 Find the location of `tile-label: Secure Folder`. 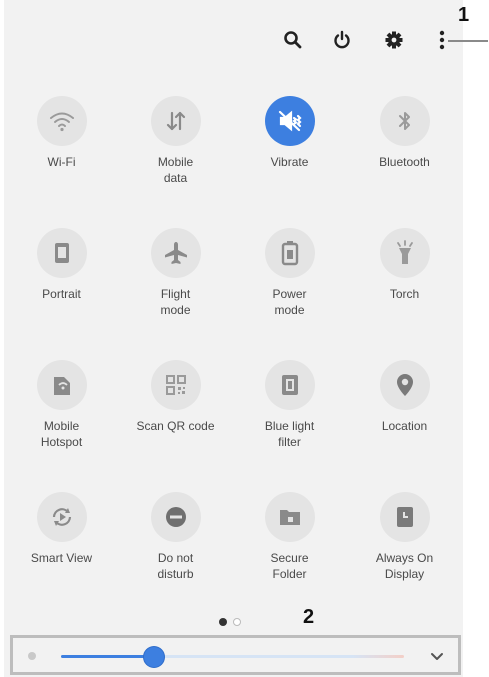

tile-label: Secure Folder is located at coordinates (289, 566).